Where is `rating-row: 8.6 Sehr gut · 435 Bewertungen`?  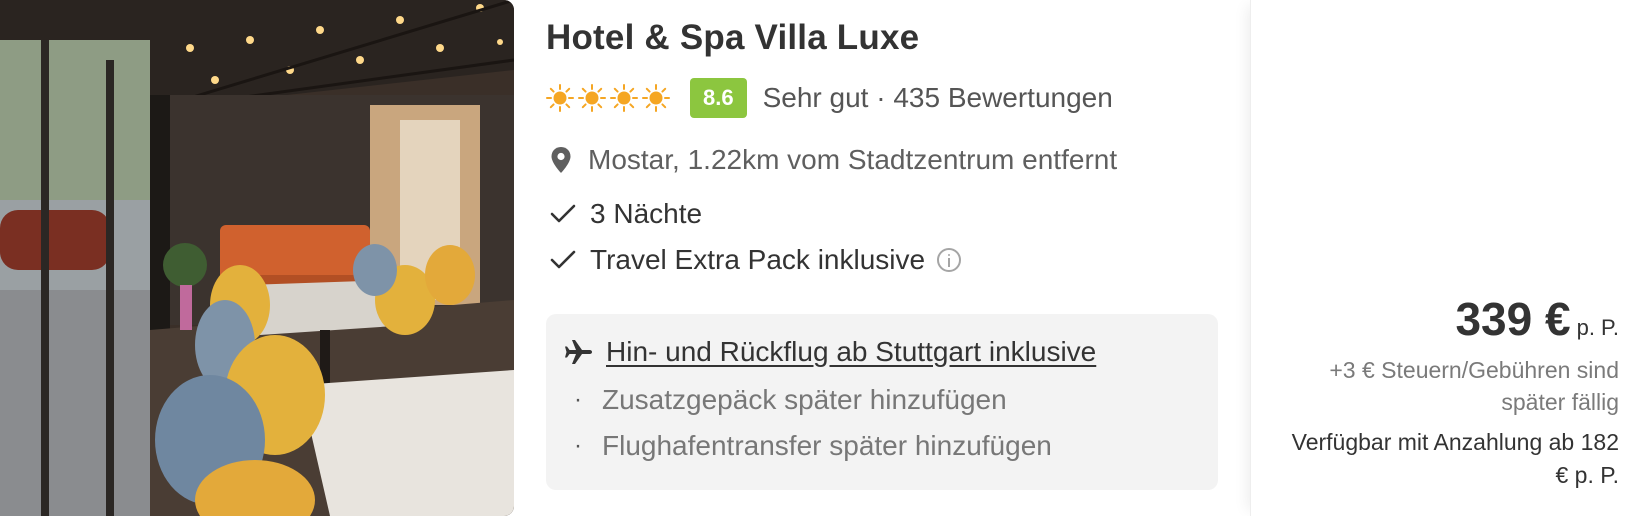
rating-row: 8.6 Sehr gut · 435 Bewertungen is located at coordinates (829, 98).